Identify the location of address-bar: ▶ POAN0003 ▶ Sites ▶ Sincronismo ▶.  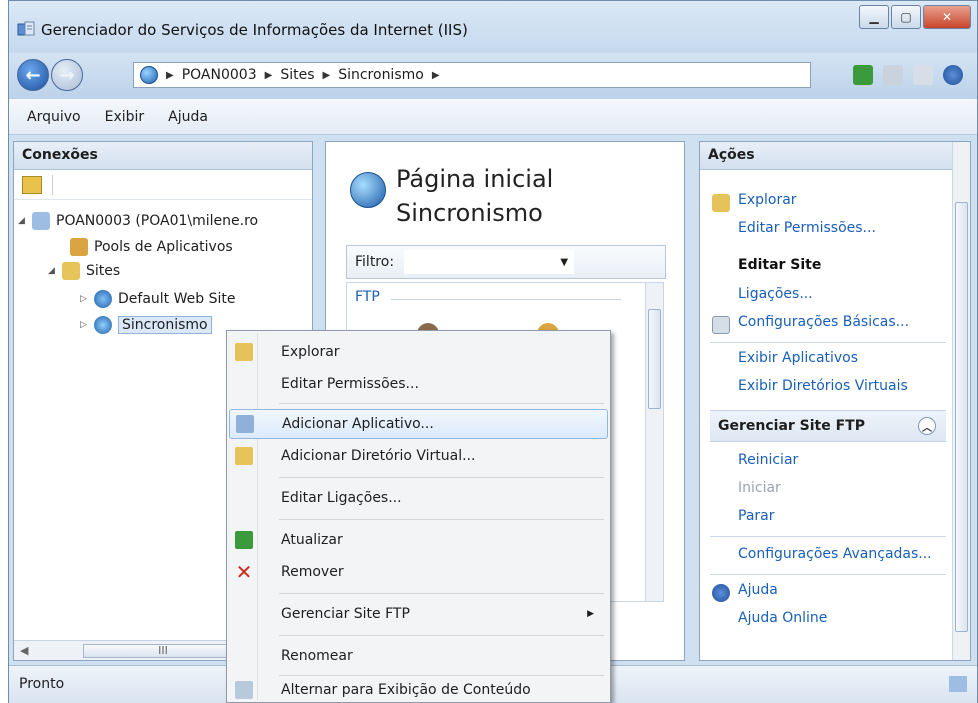
(472, 75).